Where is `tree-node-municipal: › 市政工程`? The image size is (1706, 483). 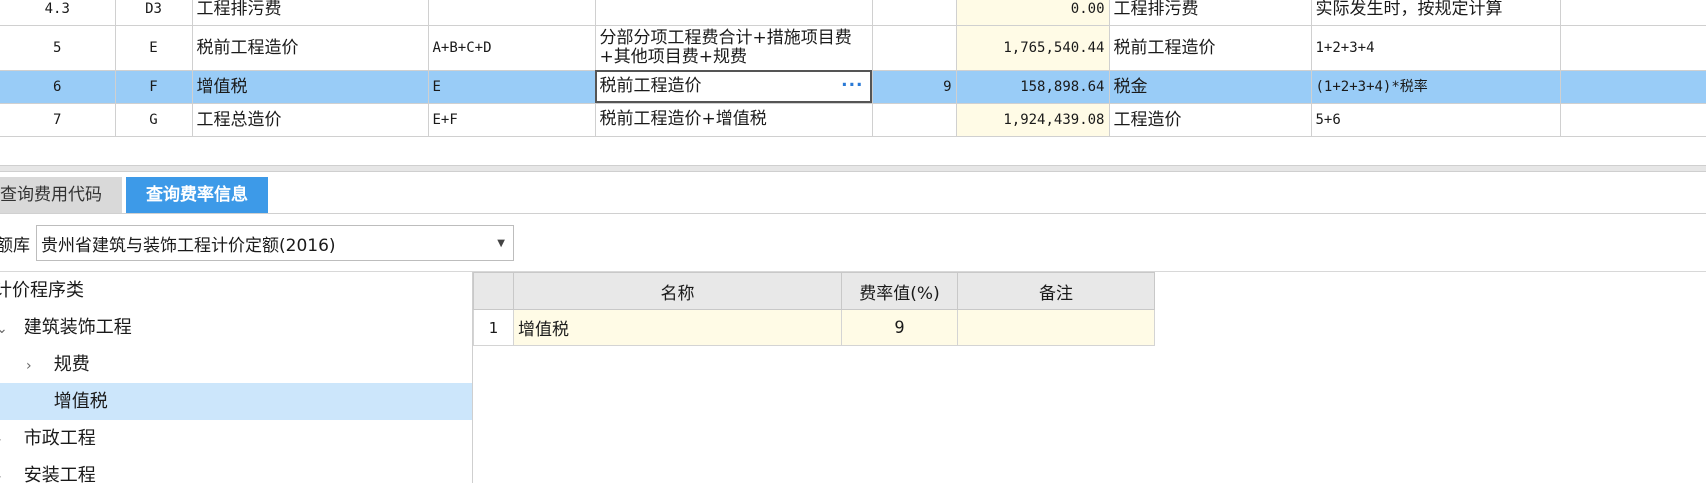
tree-node-municipal: › 市政工程 is located at coordinates (236, 438).